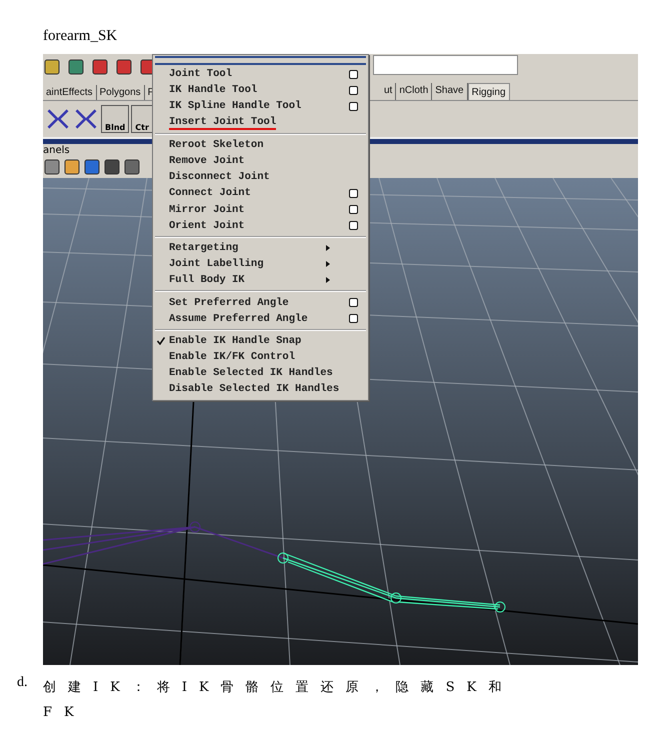  What do you see at coordinates (142, 119) in the screenshot?
I see `shelf-button: Ctr` at bounding box center [142, 119].